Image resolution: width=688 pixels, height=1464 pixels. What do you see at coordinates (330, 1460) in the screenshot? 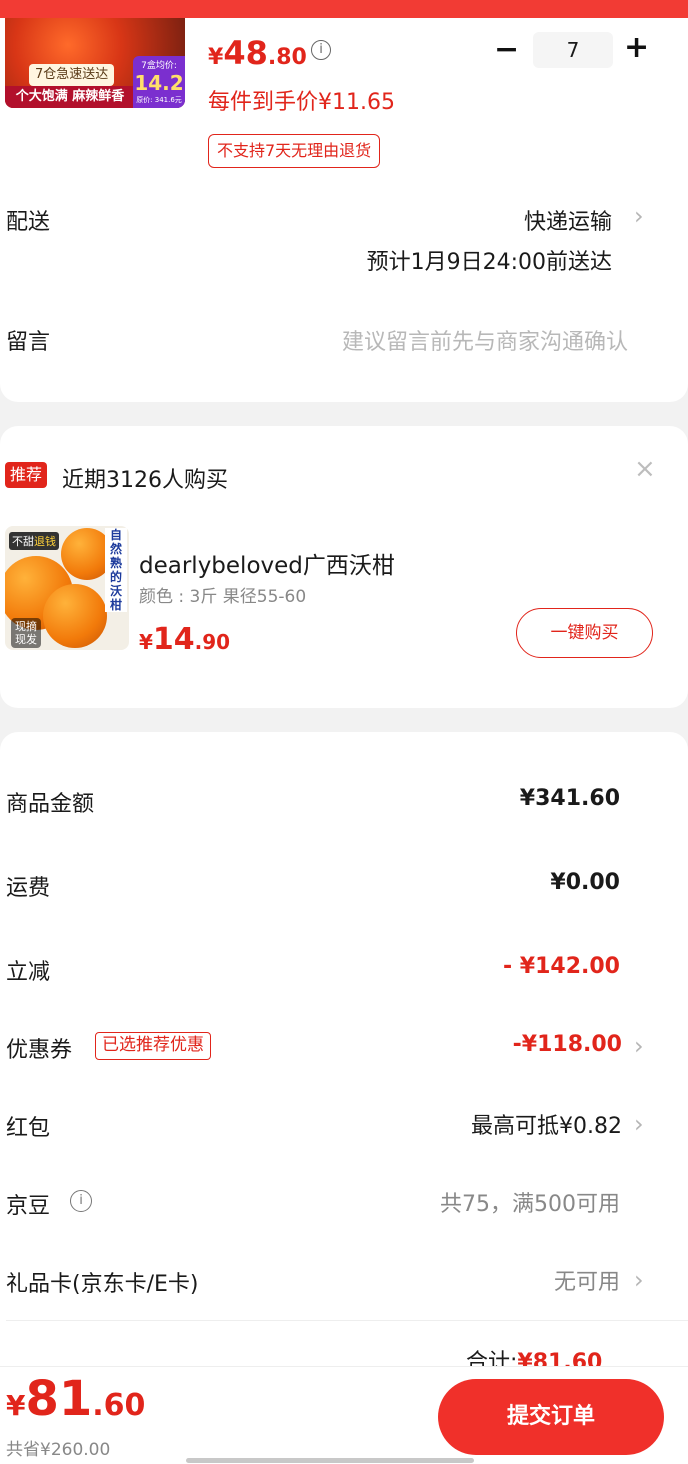
I see `home-indicator` at bounding box center [330, 1460].